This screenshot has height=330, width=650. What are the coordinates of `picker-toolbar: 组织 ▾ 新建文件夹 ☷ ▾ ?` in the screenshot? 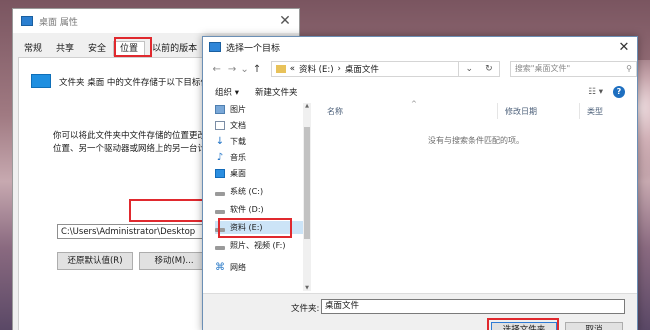 It's located at (420, 92).